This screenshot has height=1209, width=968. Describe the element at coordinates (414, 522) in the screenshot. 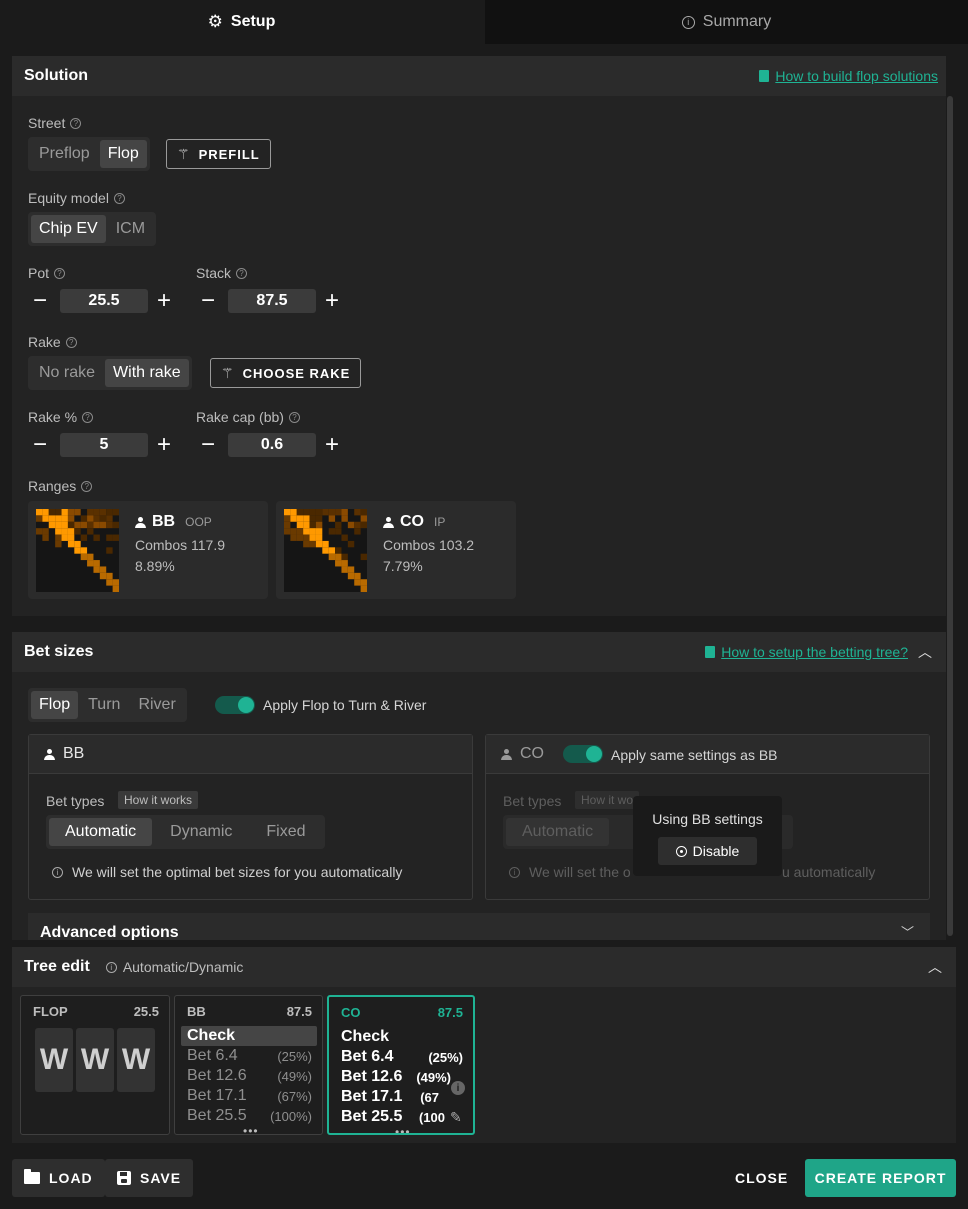

I see `range-player-co: CO IP` at that location.